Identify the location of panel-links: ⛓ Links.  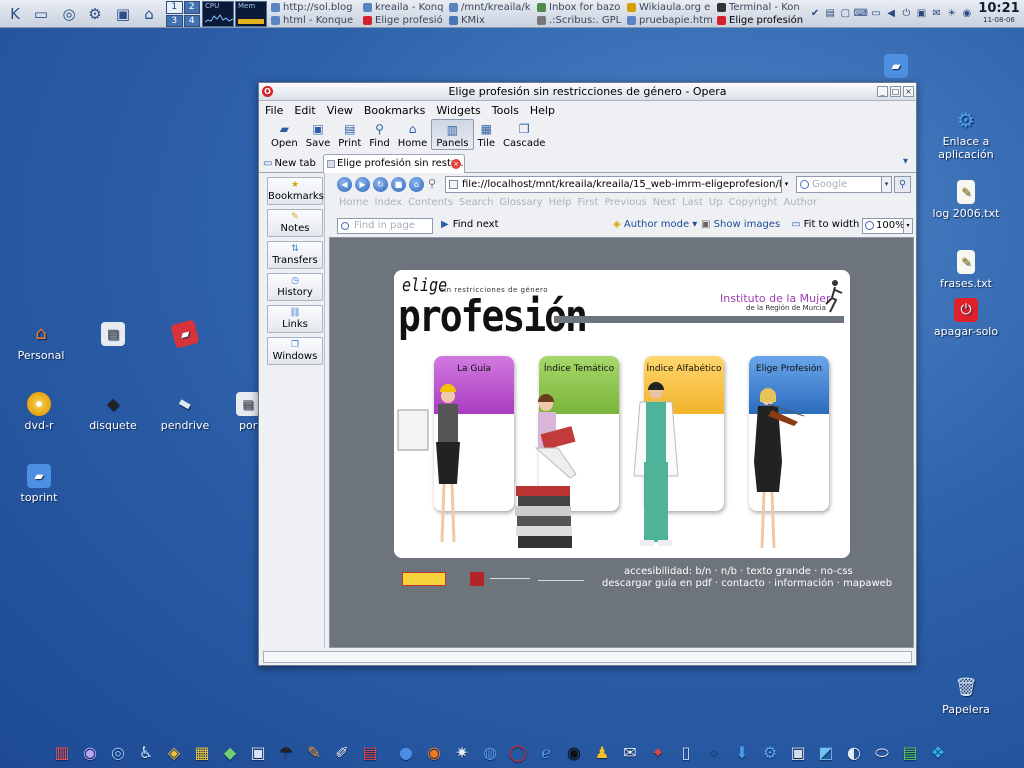
(295, 319).